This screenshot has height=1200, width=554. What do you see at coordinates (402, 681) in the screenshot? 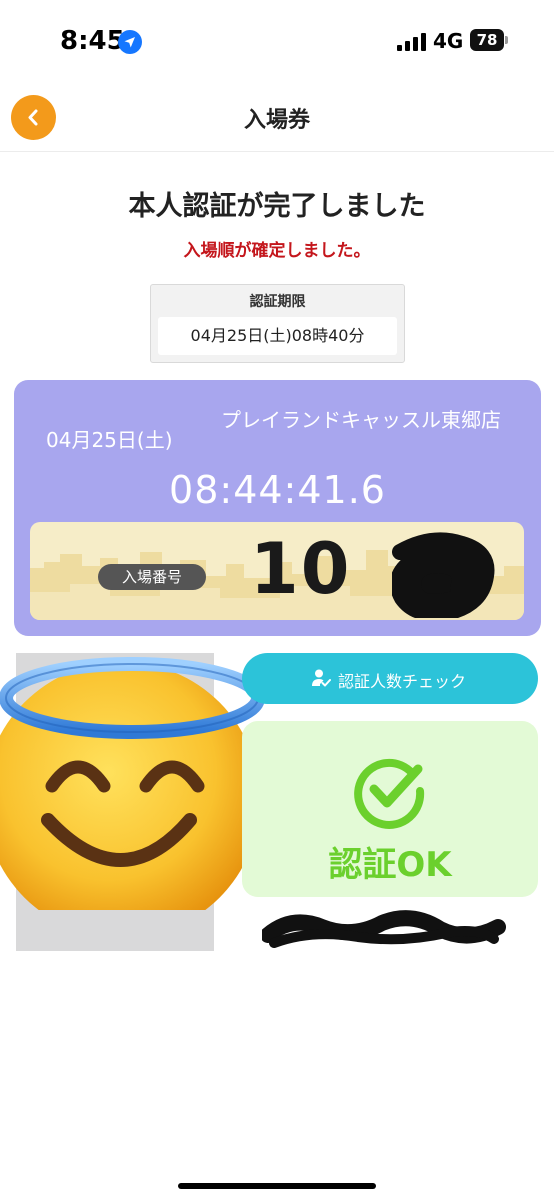
I see `count-check-label: 認証人数チェック` at bounding box center [402, 681].